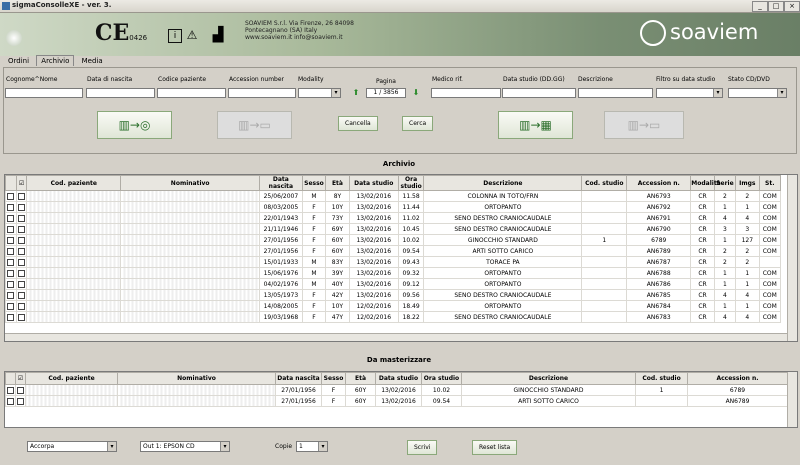 The width and height of the screenshot is (800, 465). What do you see at coordinates (254, 125) in the screenshot?
I see `export-screen-button: ▥→▭` at bounding box center [254, 125].